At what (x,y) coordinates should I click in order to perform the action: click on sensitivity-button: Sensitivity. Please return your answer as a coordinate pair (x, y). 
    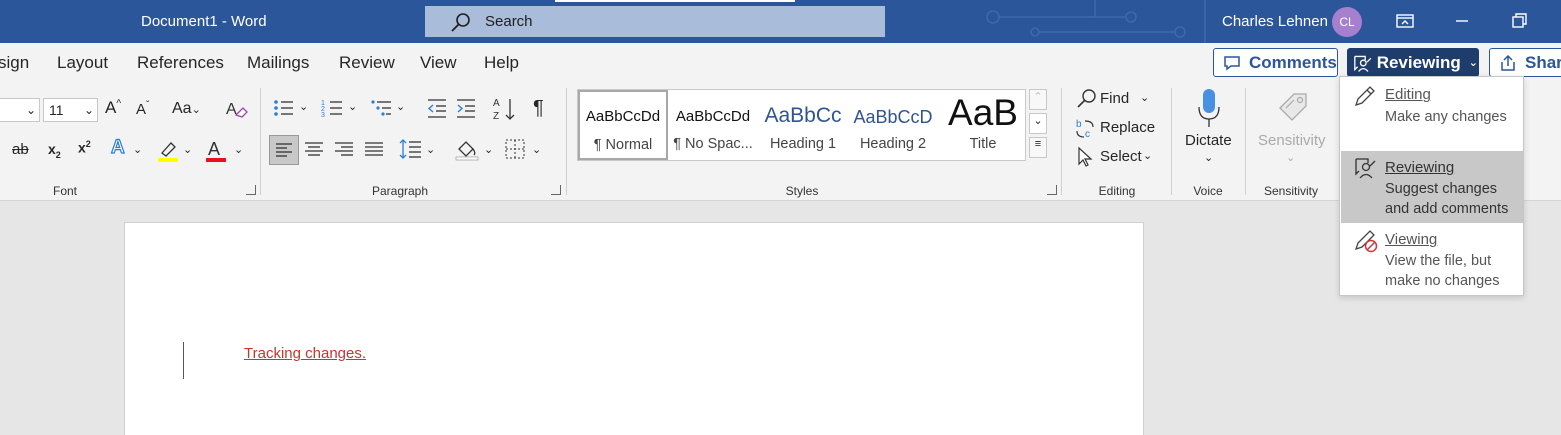
    Looking at the image, I should click on (1292, 140).